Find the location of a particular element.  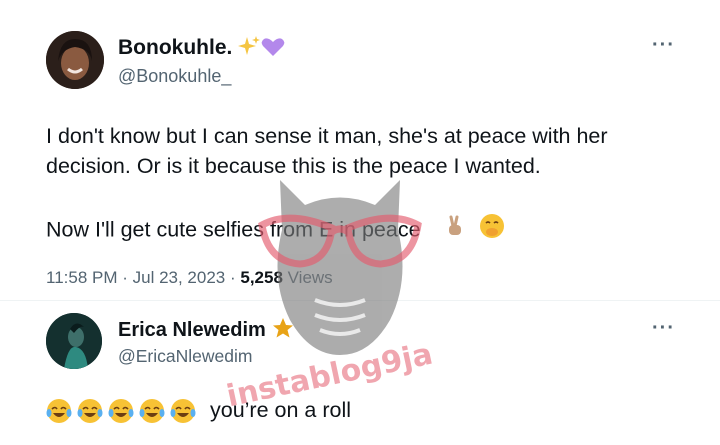

reply-text: you’re on a roll is located at coordinates (198, 410).